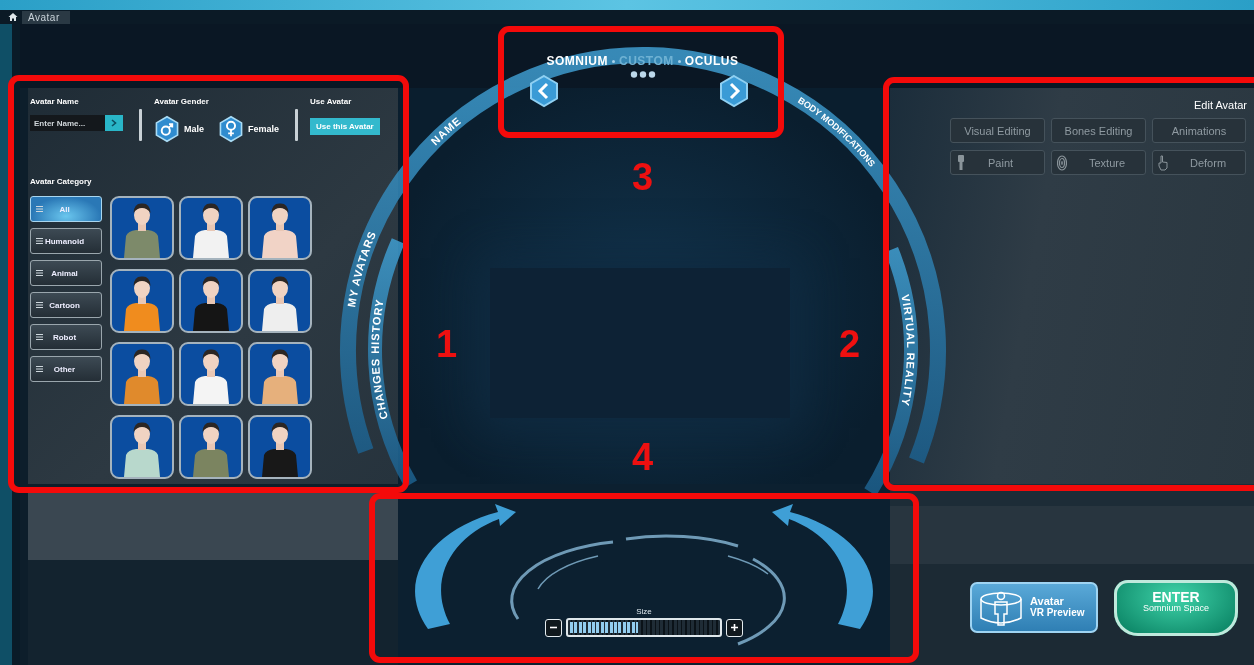 The width and height of the screenshot is (1254, 665). What do you see at coordinates (711, 61) in the screenshot?
I see `platform-option: OCULUS` at bounding box center [711, 61].